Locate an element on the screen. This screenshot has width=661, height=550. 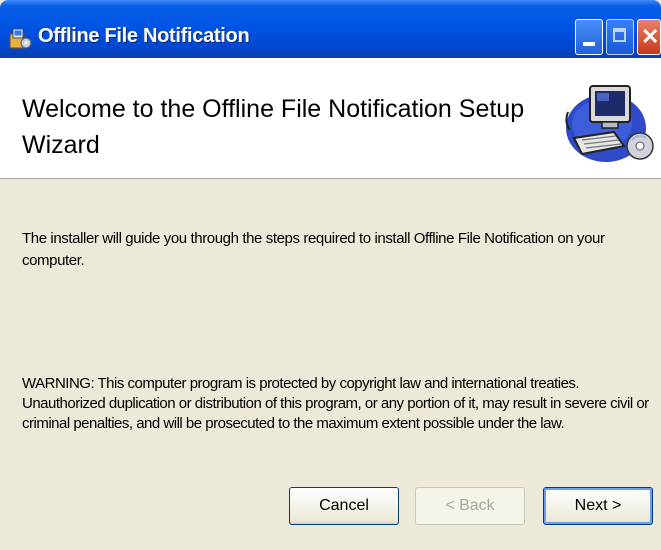
maximize-icon is located at coordinates (619, 35).